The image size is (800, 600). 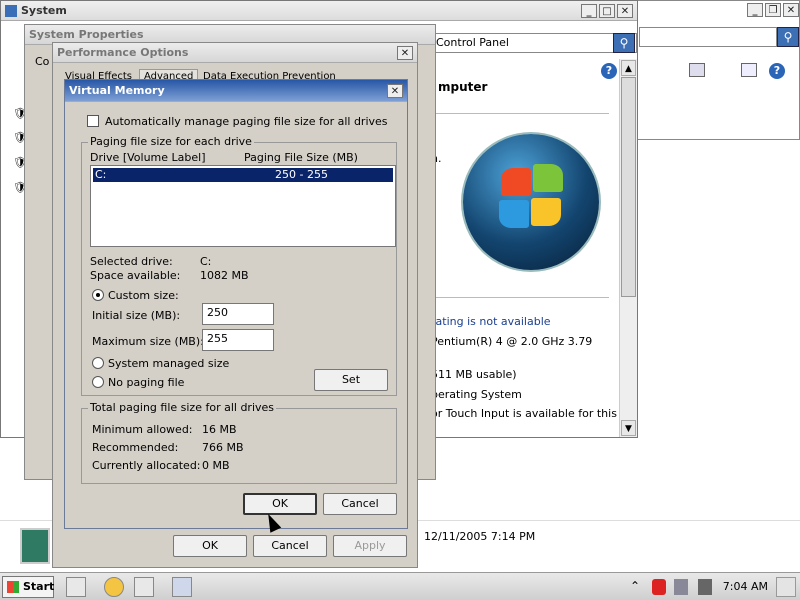 What do you see at coordinates (370, 546) in the screenshot?
I see `apply-button: Apply` at bounding box center [370, 546].